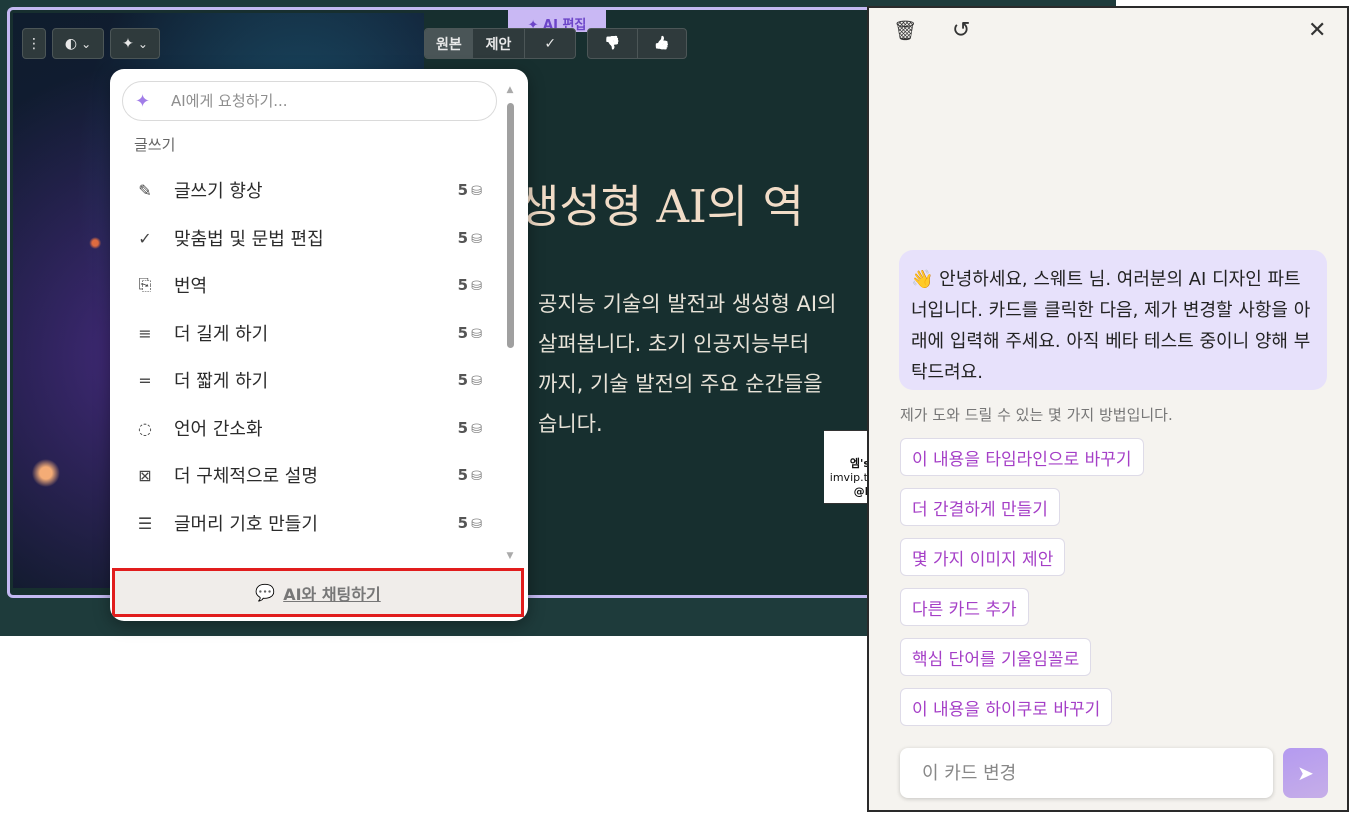  I want to click on chat-with-ai-button: 💬 AI와 채팅하기, so click(318, 592).